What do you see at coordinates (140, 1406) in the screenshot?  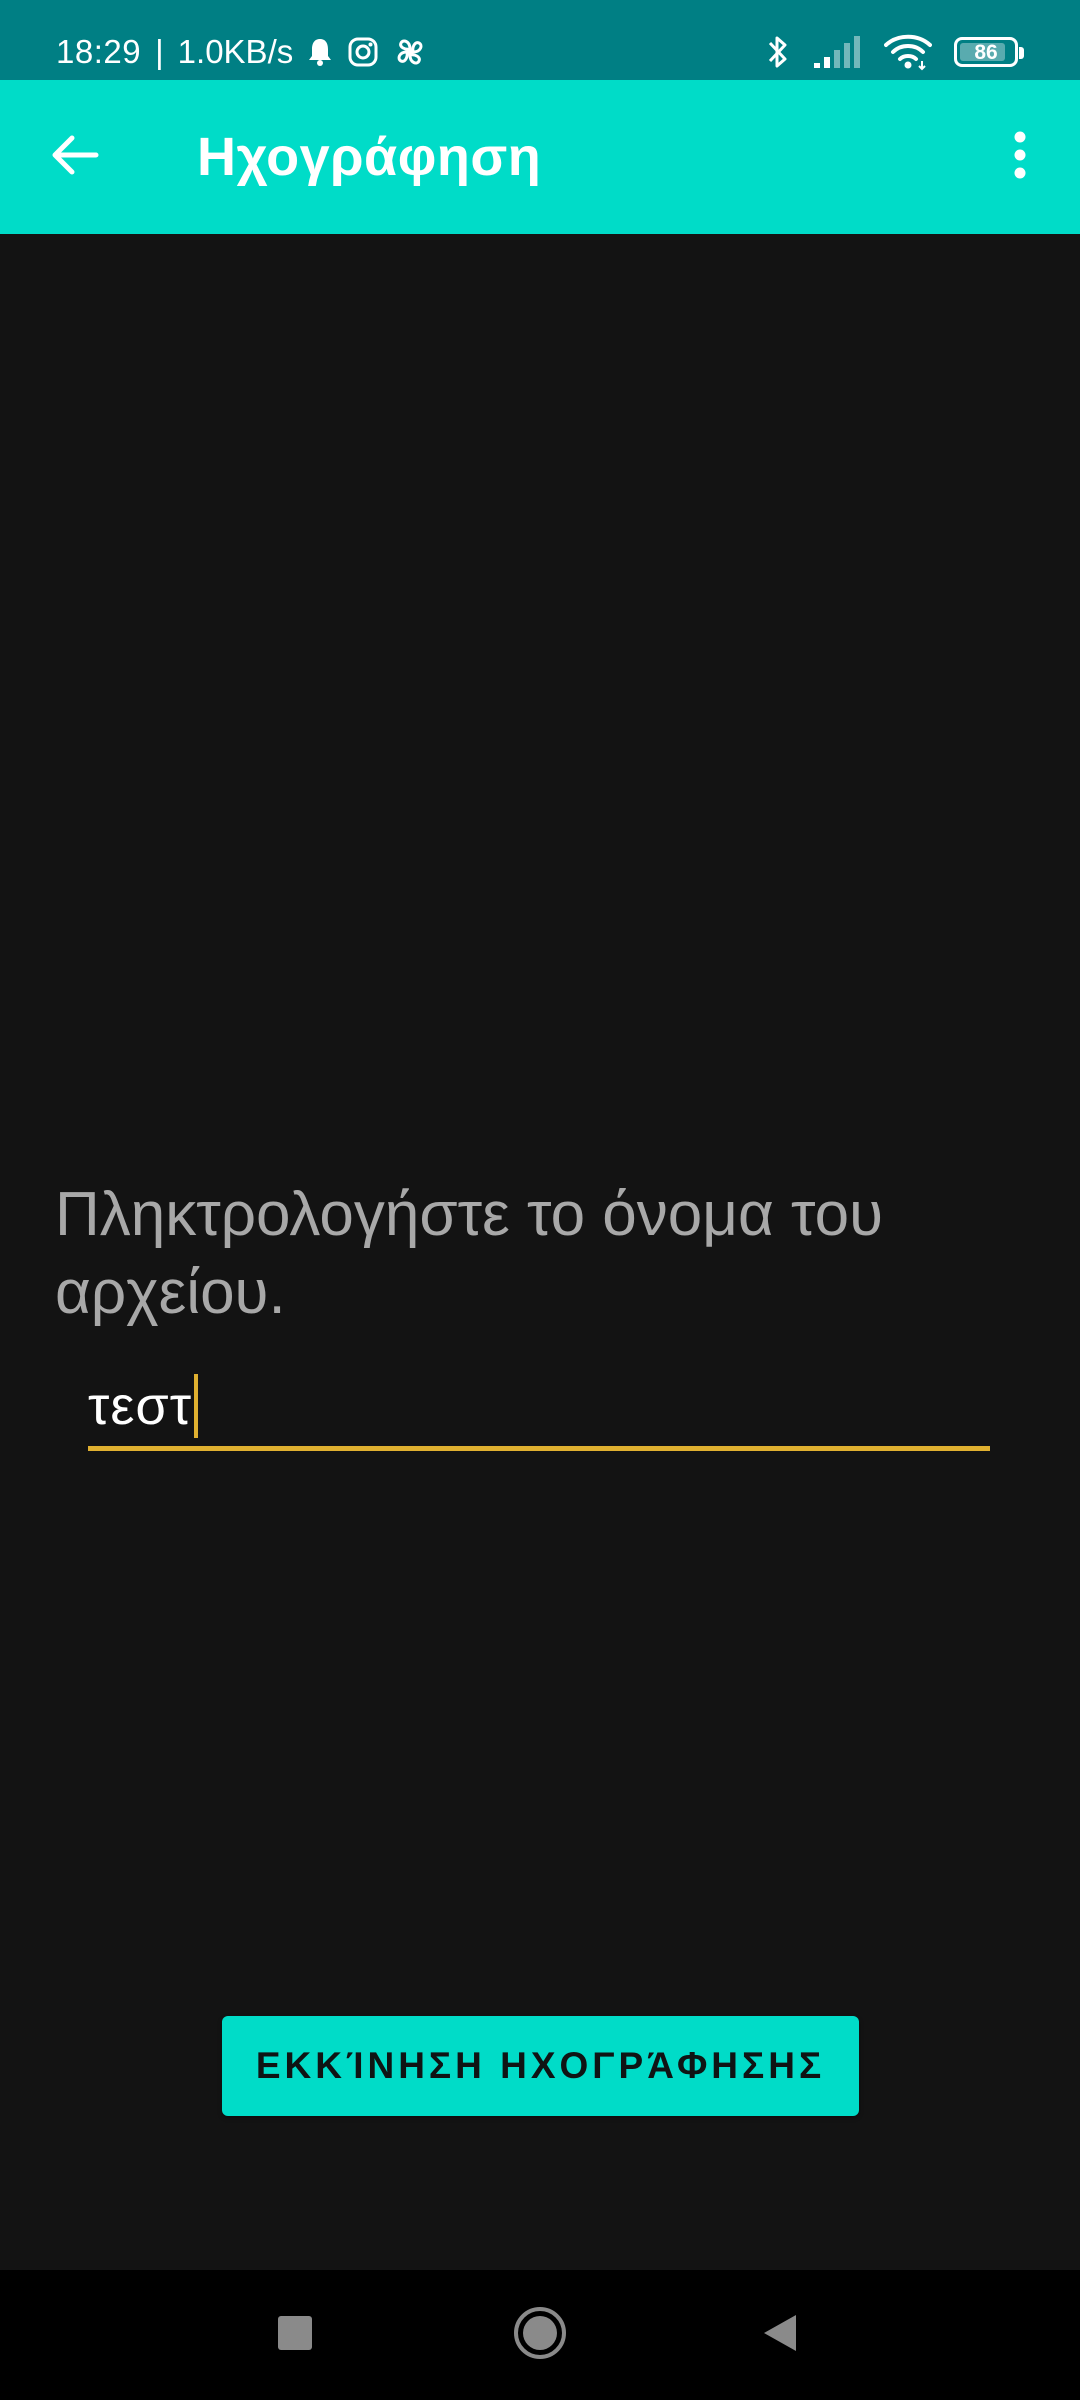 I see `filename-value: τεστ` at bounding box center [140, 1406].